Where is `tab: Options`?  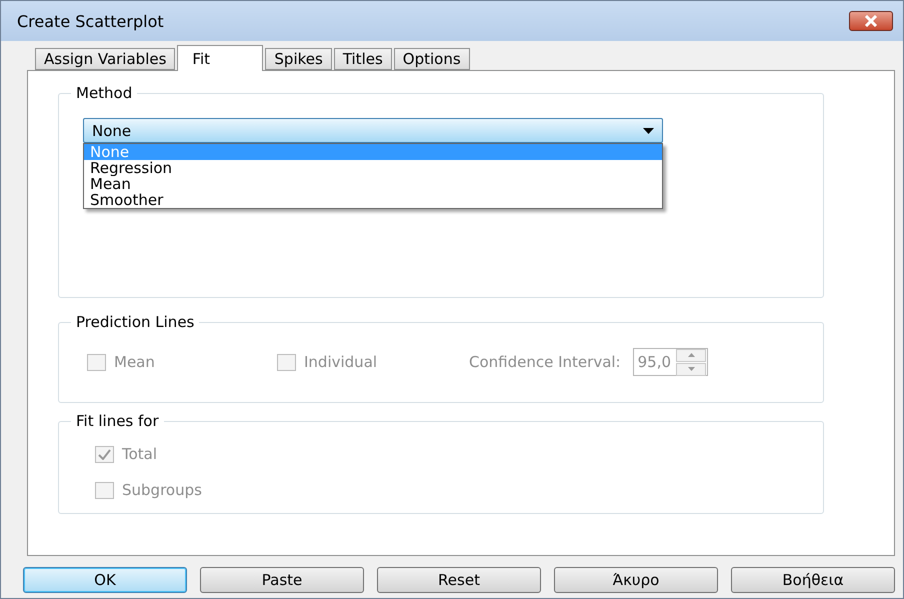 tab: Options is located at coordinates (432, 59).